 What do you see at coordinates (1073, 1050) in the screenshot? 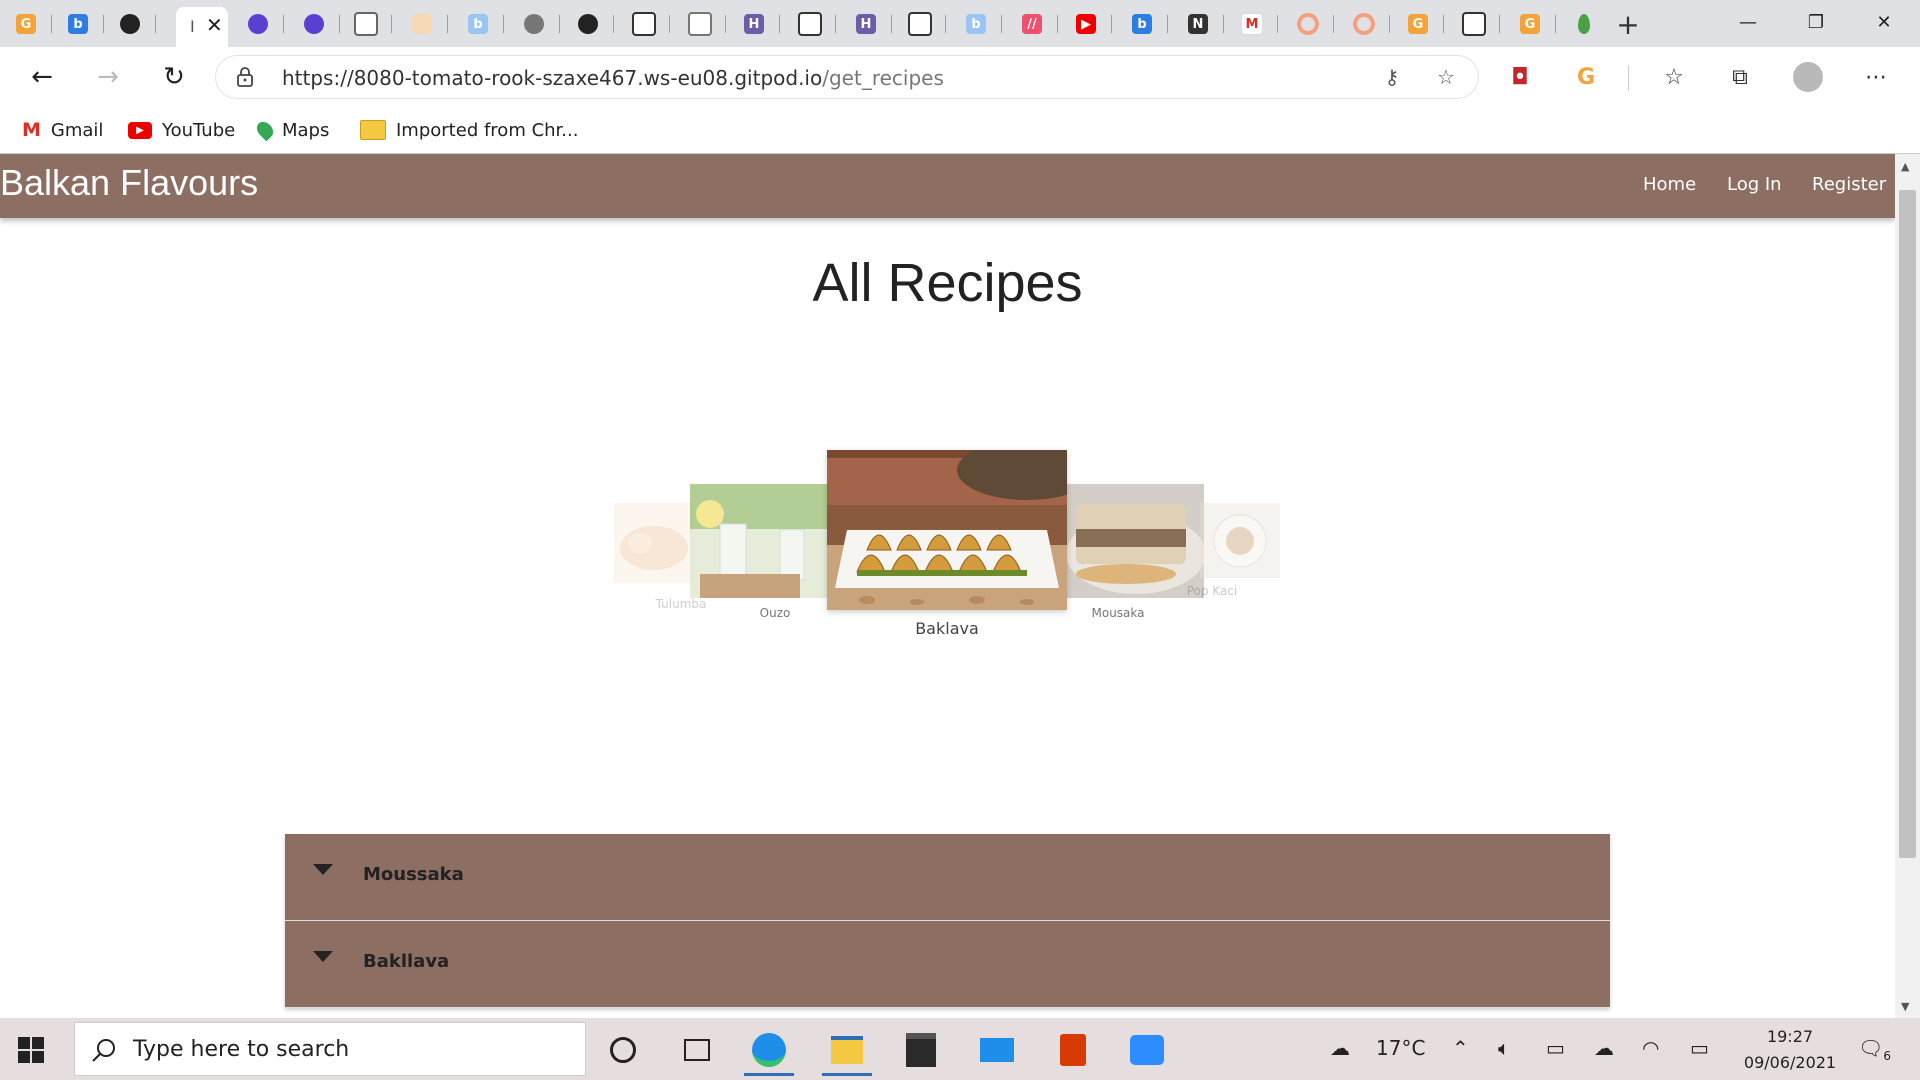
I see `office-icon` at bounding box center [1073, 1050].